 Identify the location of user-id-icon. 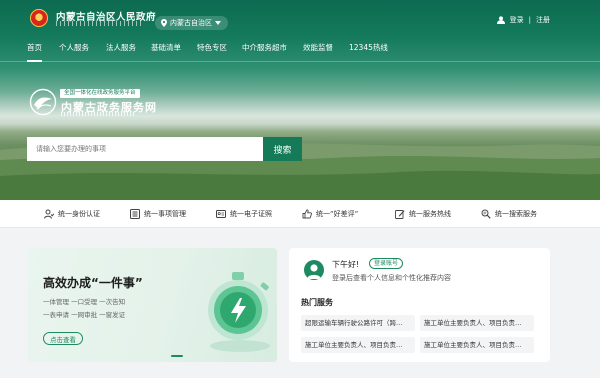
(49, 214).